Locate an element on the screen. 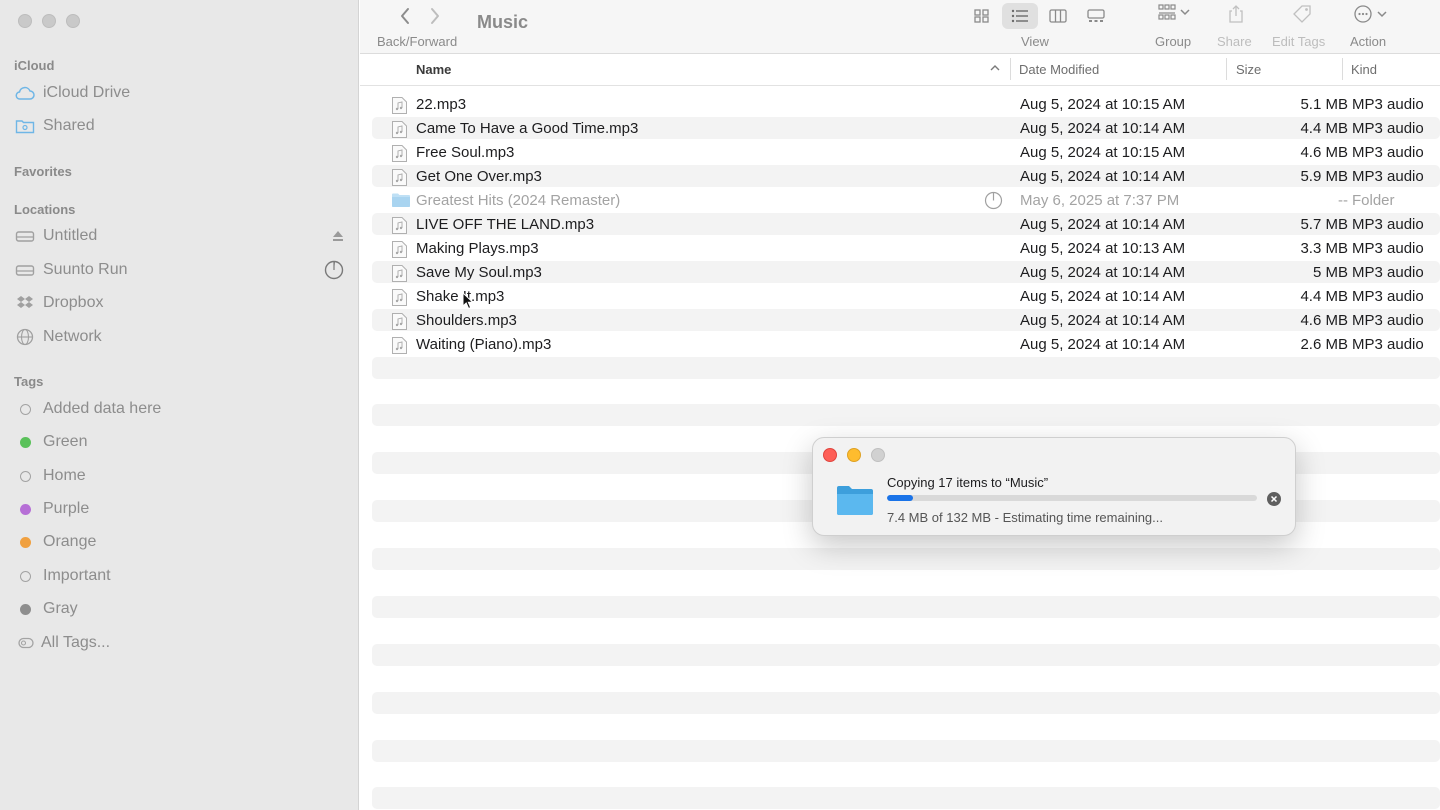 This screenshot has height=810, width=1440. zoom-window-button is located at coordinates (73, 21).